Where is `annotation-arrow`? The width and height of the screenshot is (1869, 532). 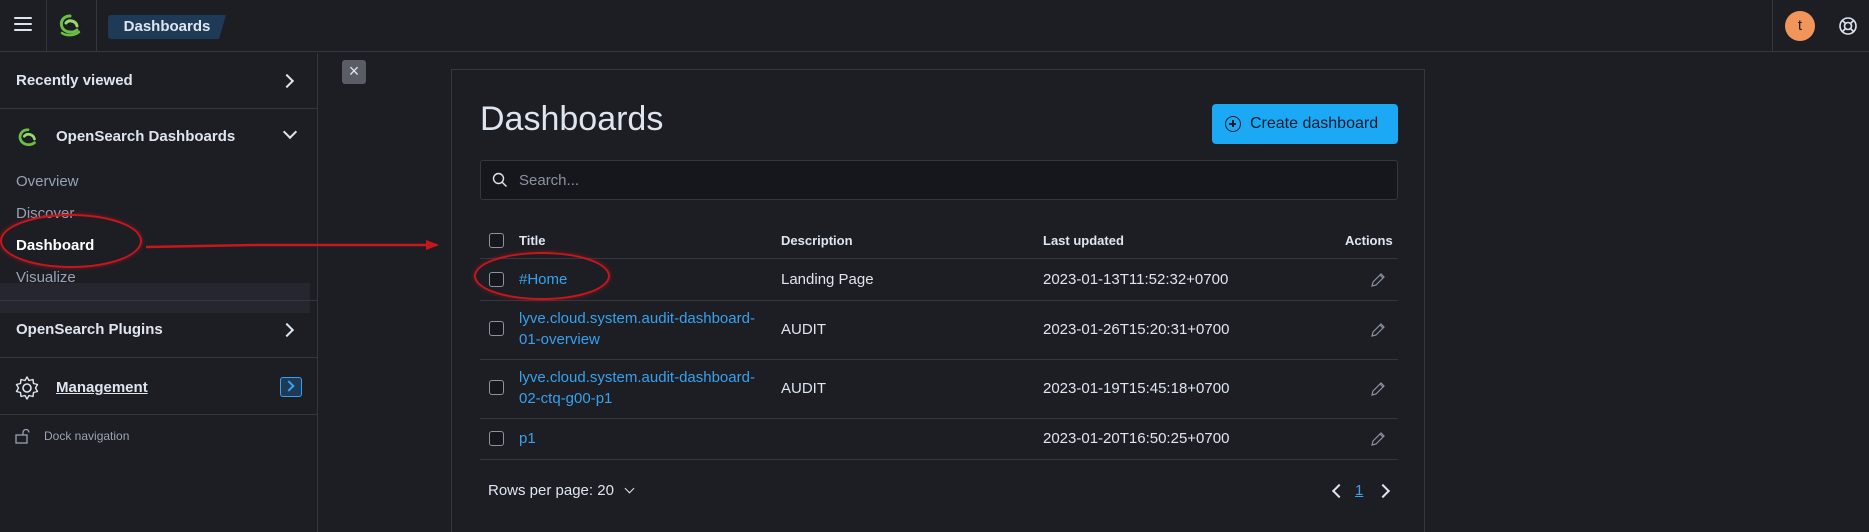 annotation-arrow is located at coordinates (292, 245).